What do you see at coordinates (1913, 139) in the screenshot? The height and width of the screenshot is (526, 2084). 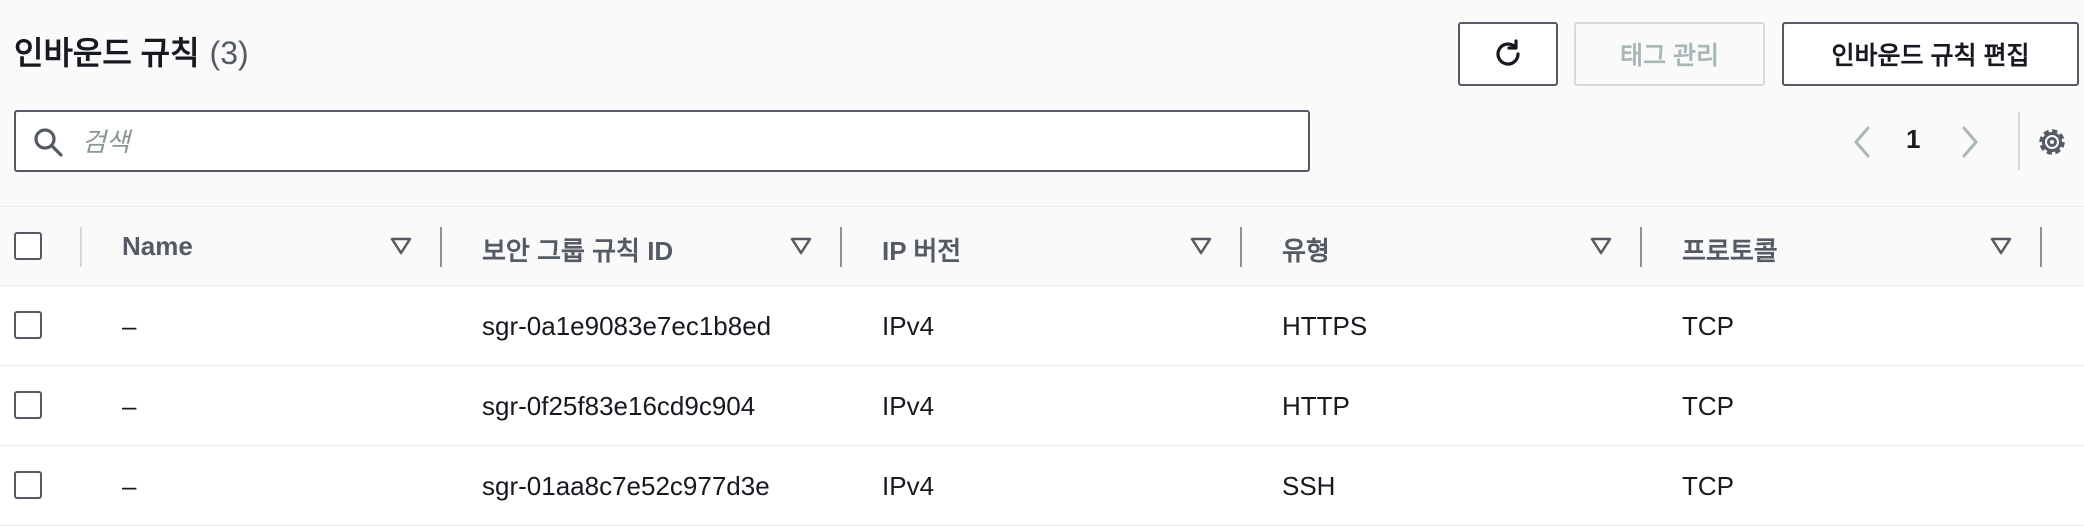 I see `current-page-number: 1` at bounding box center [1913, 139].